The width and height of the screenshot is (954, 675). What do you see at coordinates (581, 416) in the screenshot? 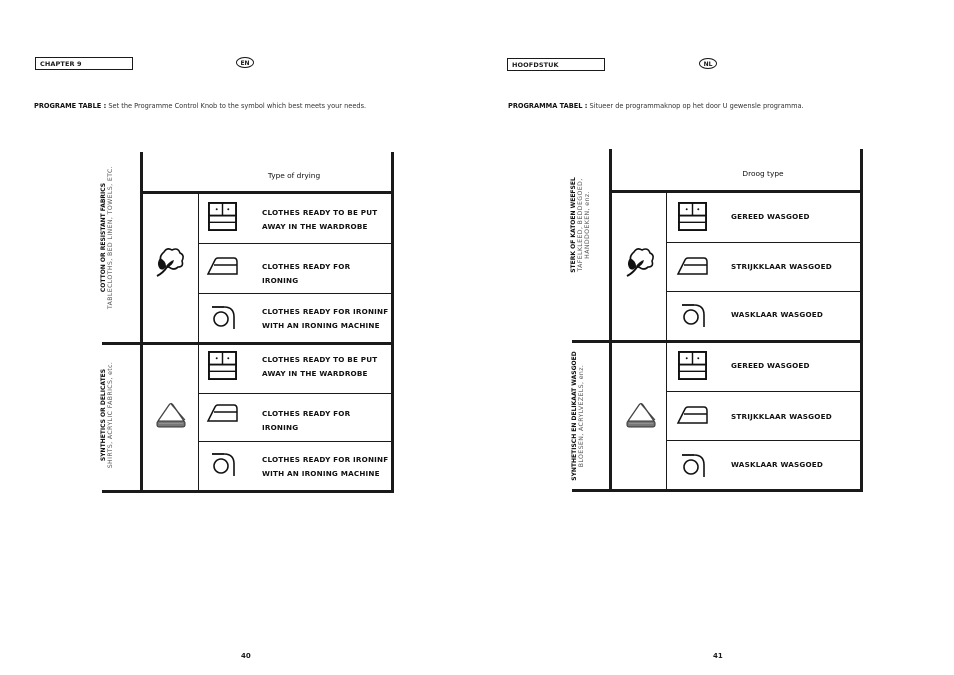
I see `fabric-subtitle: BLOESEN, ACRYLVEZELS, enz.` at bounding box center [581, 416].